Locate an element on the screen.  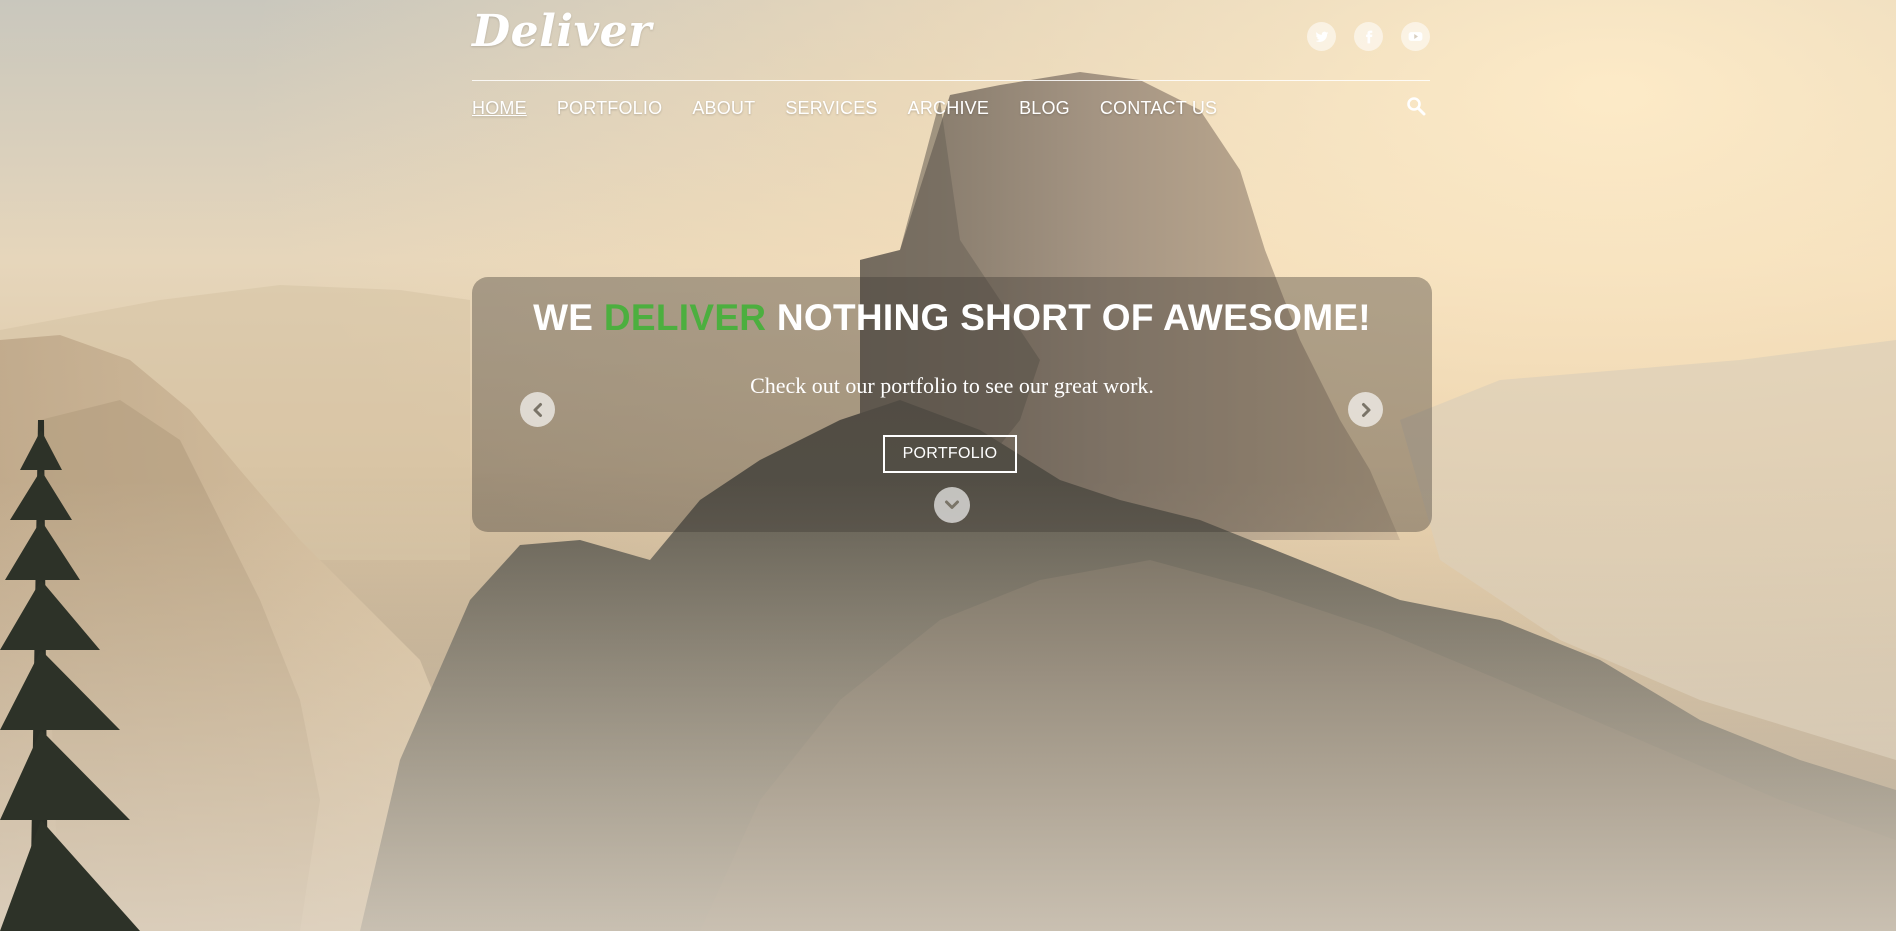
facebook-icon is located at coordinates (1368, 36).